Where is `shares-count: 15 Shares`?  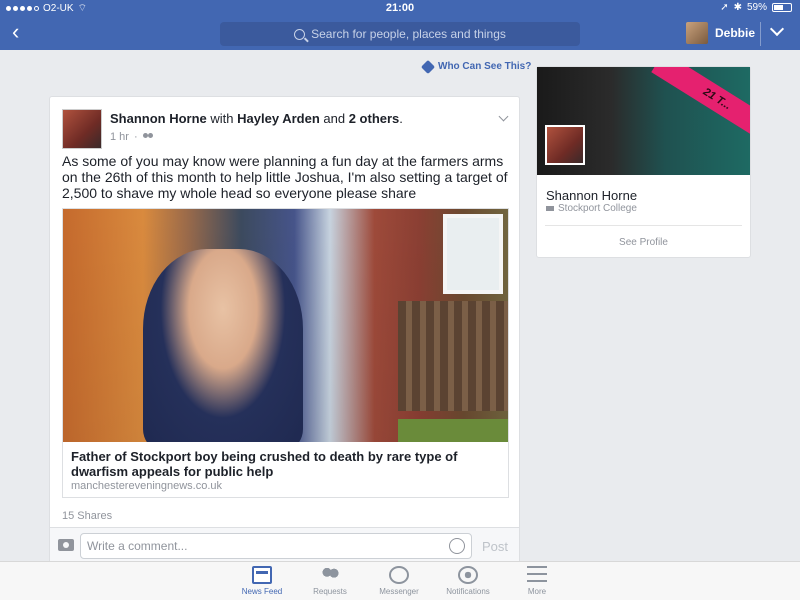 shares-count: 15 Shares is located at coordinates (87, 516).